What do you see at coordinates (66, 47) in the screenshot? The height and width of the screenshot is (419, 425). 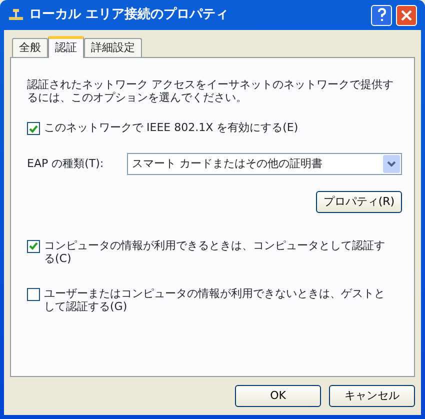 I see `tab: 認証` at bounding box center [66, 47].